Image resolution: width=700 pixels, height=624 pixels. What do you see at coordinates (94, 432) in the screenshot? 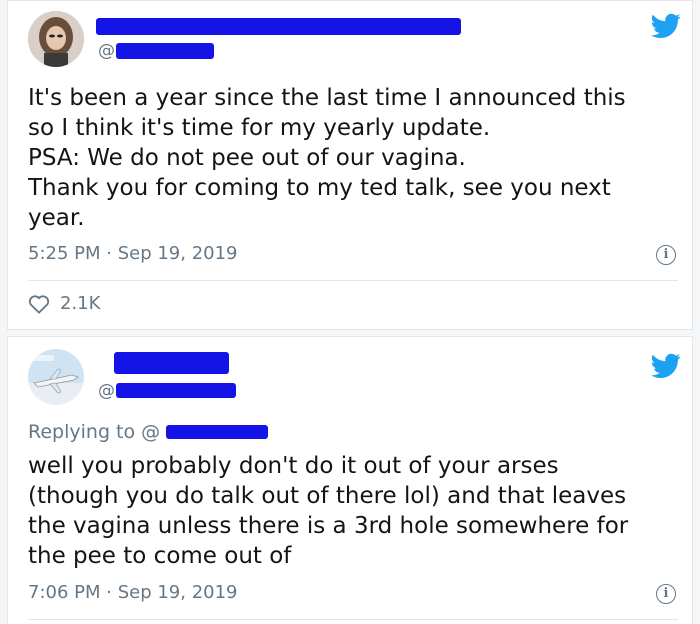
I see `replying-to: Replying to @` at bounding box center [94, 432].